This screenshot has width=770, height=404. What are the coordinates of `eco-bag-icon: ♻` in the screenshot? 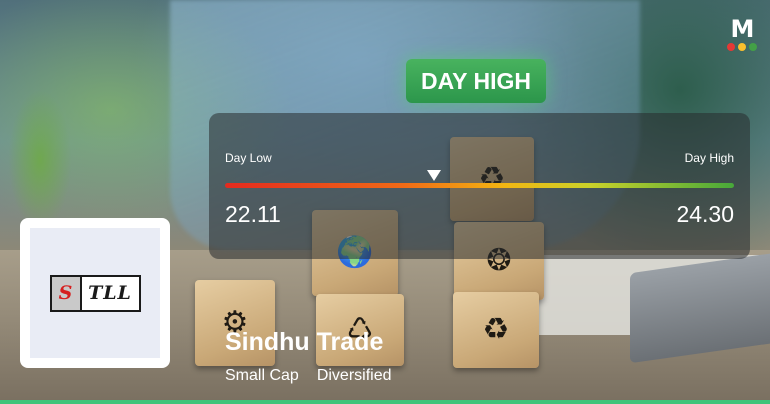 It's located at (496, 330).